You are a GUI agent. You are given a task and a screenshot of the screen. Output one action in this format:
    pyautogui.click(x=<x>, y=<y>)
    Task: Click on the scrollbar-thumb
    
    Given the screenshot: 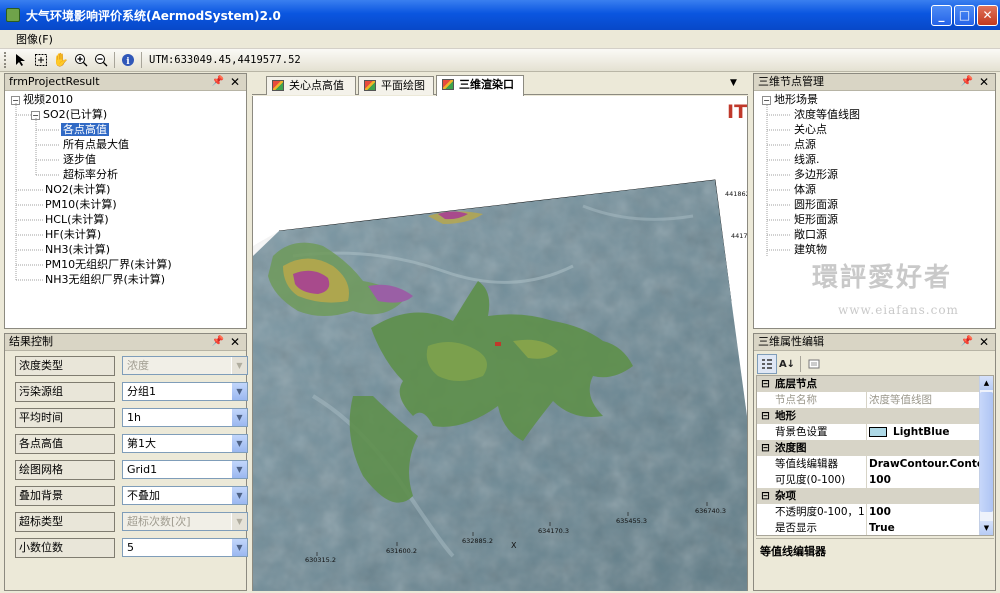 What is the action you would take?
    pyautogui.click(x=986, y=452)
    